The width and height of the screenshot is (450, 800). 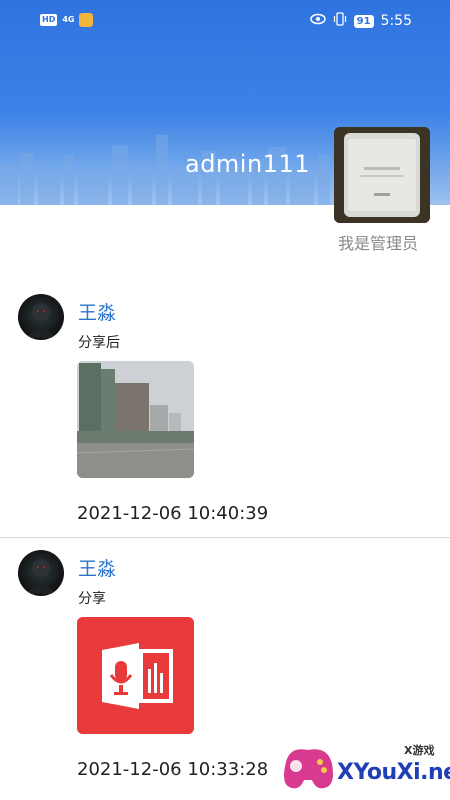 What do you see at coordinates (99, 343) in the screenshot?
I see `post-text: 分享后` at bounding box center [99, 343].